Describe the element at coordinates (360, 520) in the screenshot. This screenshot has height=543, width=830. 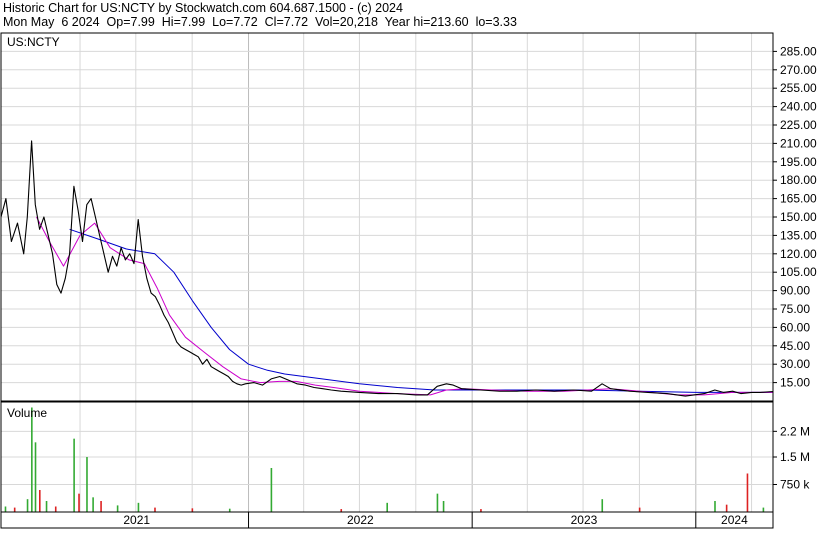
I see `year-label: 2022` at that location.